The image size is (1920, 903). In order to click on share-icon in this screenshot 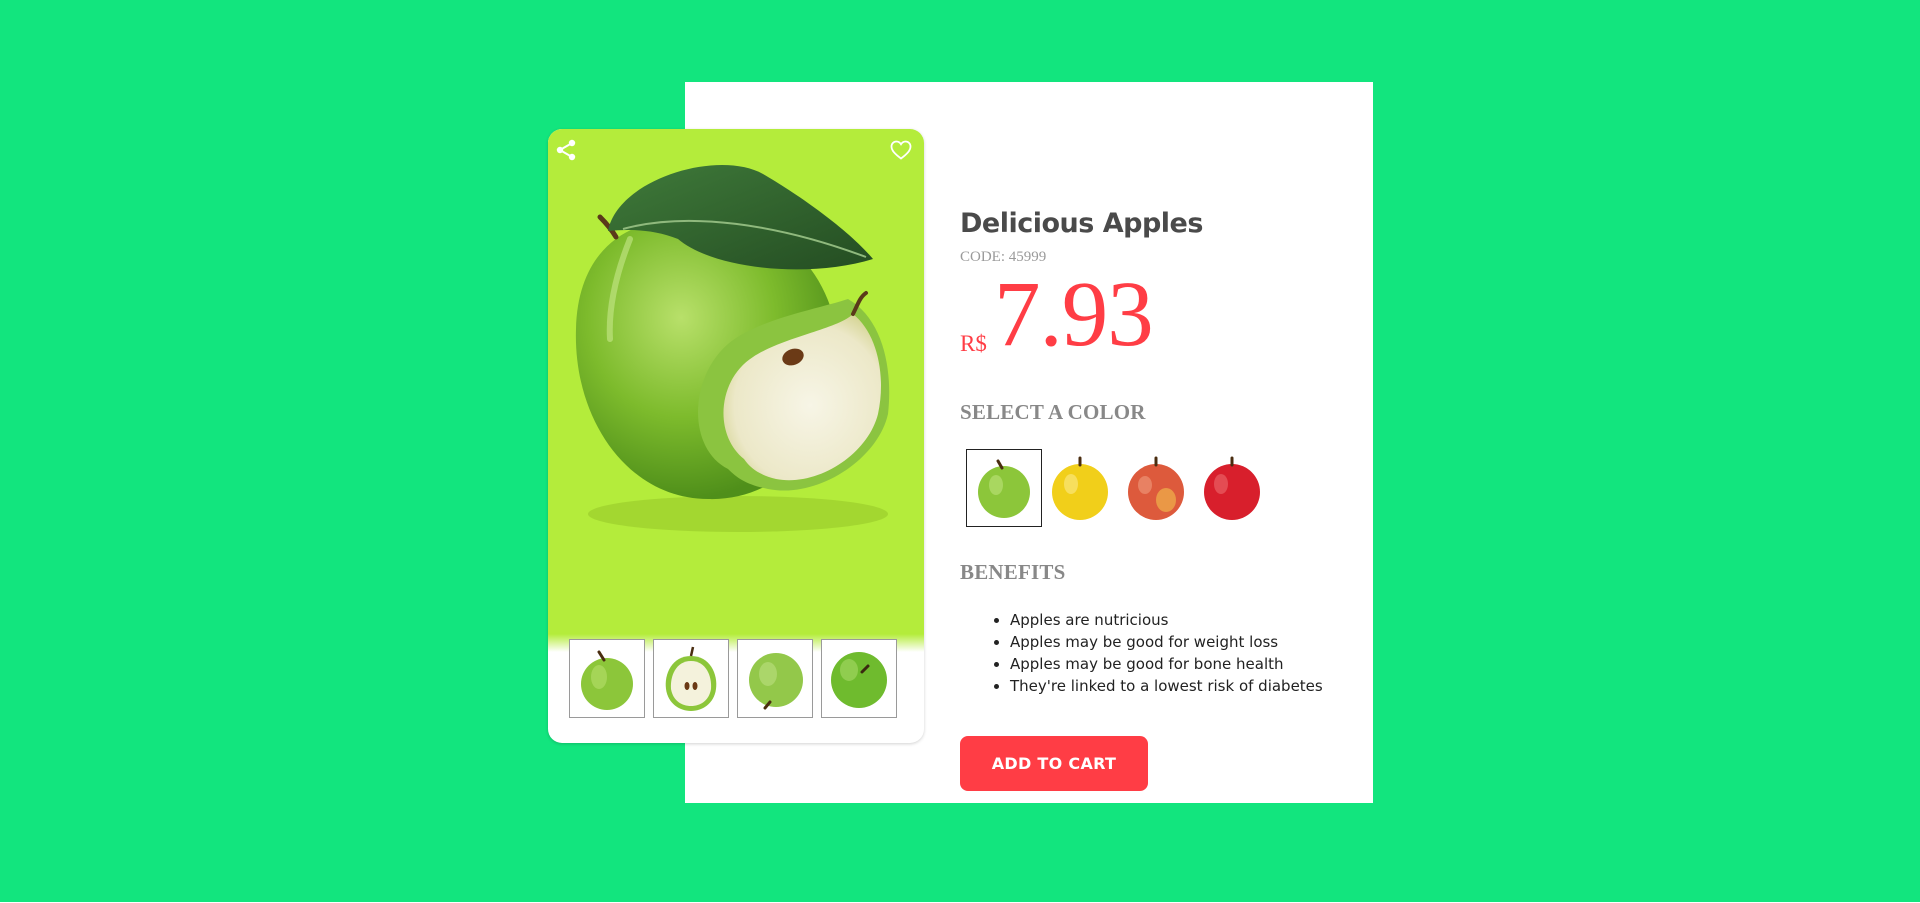, I will do `click(566, 150)`.